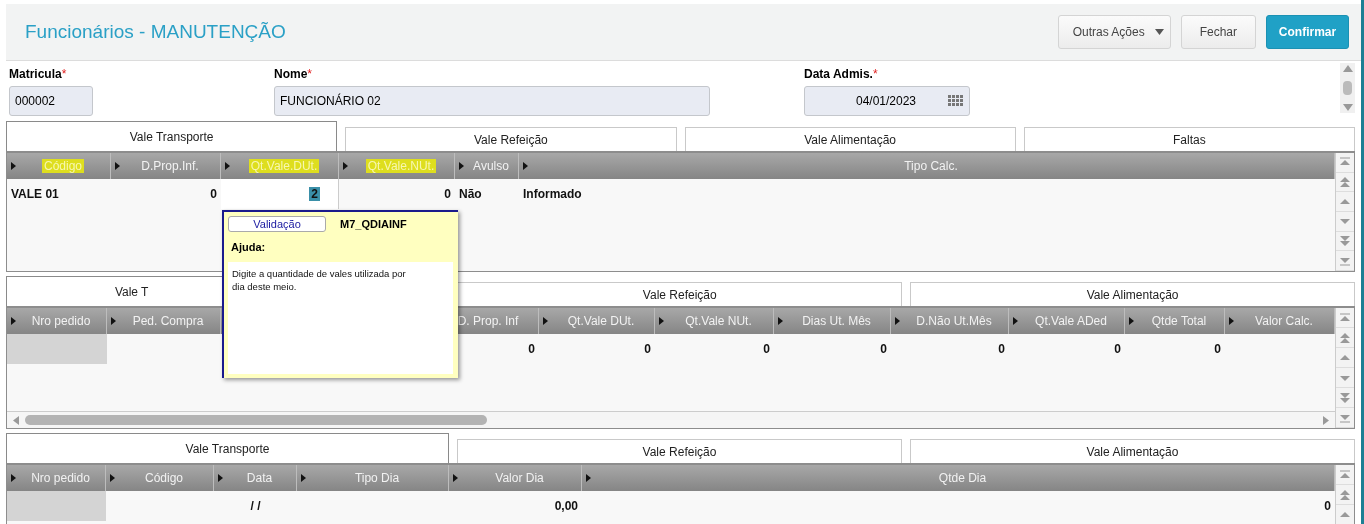 The image size is (1364, 524). Describe the element at coordinates (470, 194) in the screenshot. I see `table-cell: Não` at that location.